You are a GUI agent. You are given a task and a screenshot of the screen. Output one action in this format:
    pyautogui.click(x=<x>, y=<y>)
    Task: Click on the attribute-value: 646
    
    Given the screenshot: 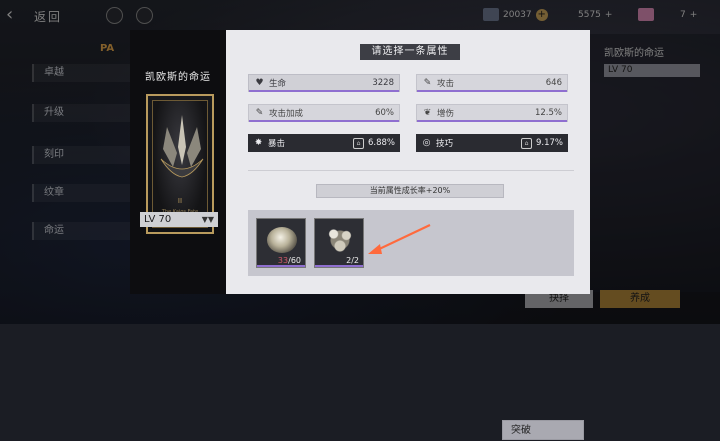 What is the action you would take?
    pyautogui.click(x=553, y=83)
    